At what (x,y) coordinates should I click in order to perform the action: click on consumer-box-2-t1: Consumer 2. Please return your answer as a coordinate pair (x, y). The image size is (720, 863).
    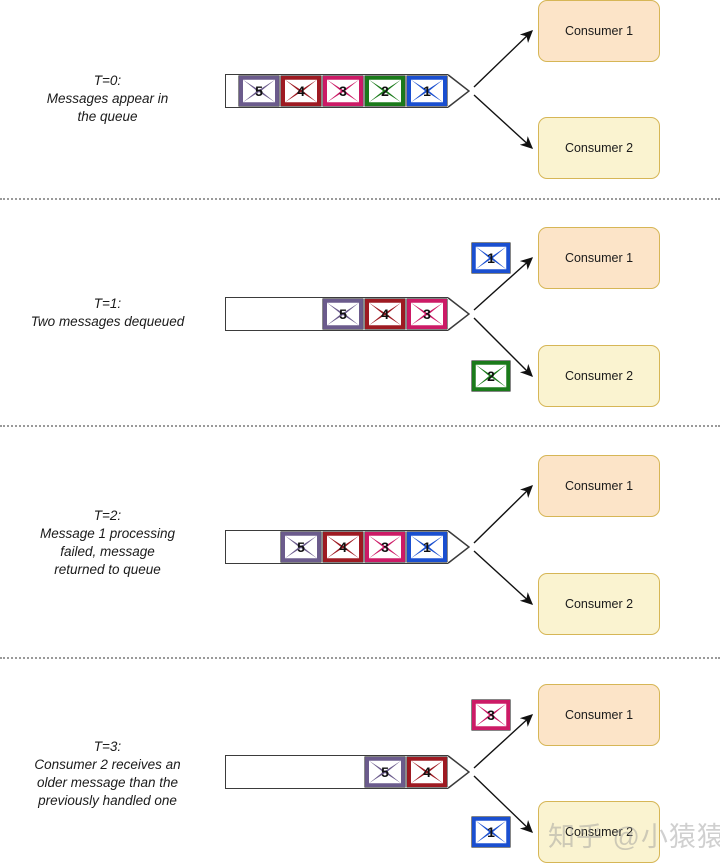
    Looking at the image, I should click on (599, 376).